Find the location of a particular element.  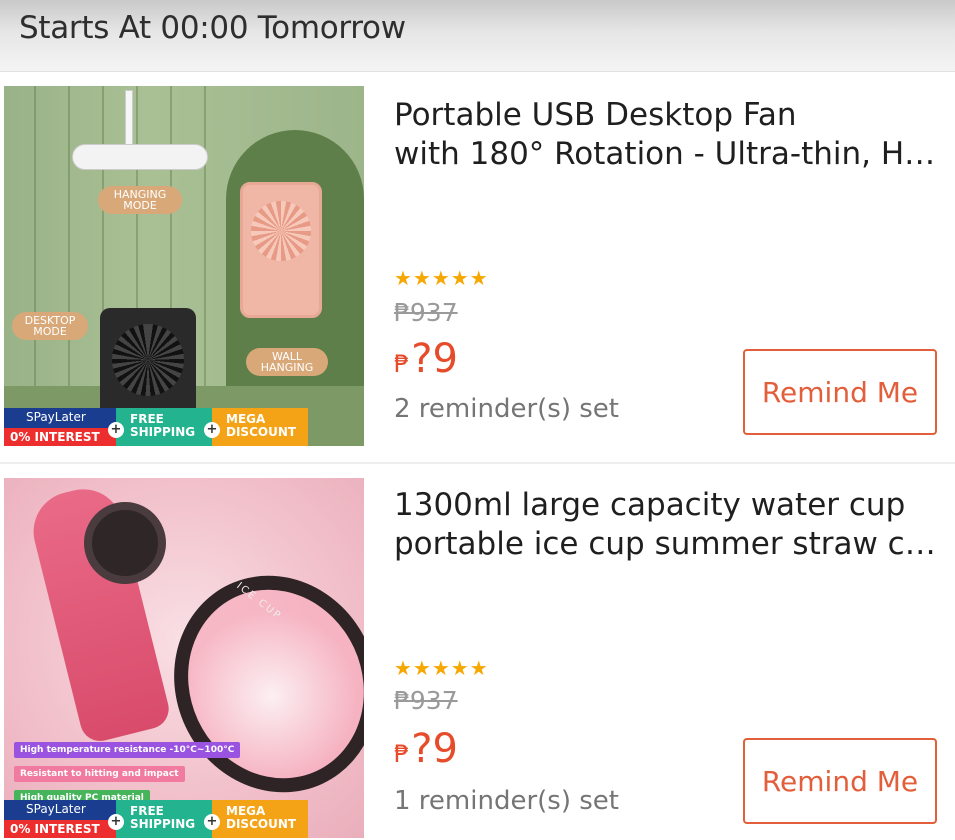

reminder-count: 1 reminder(s) set is located at coordinates (506, 801).